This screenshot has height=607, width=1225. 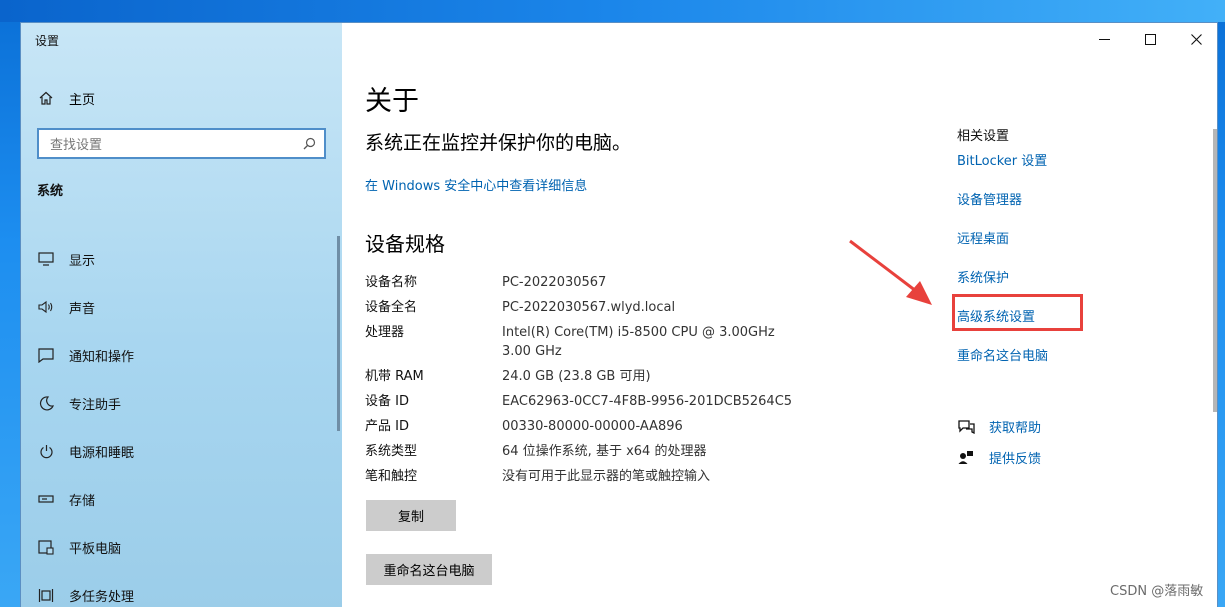 I want to click on sidebar-scrollbar, so click(x=338, y=333).